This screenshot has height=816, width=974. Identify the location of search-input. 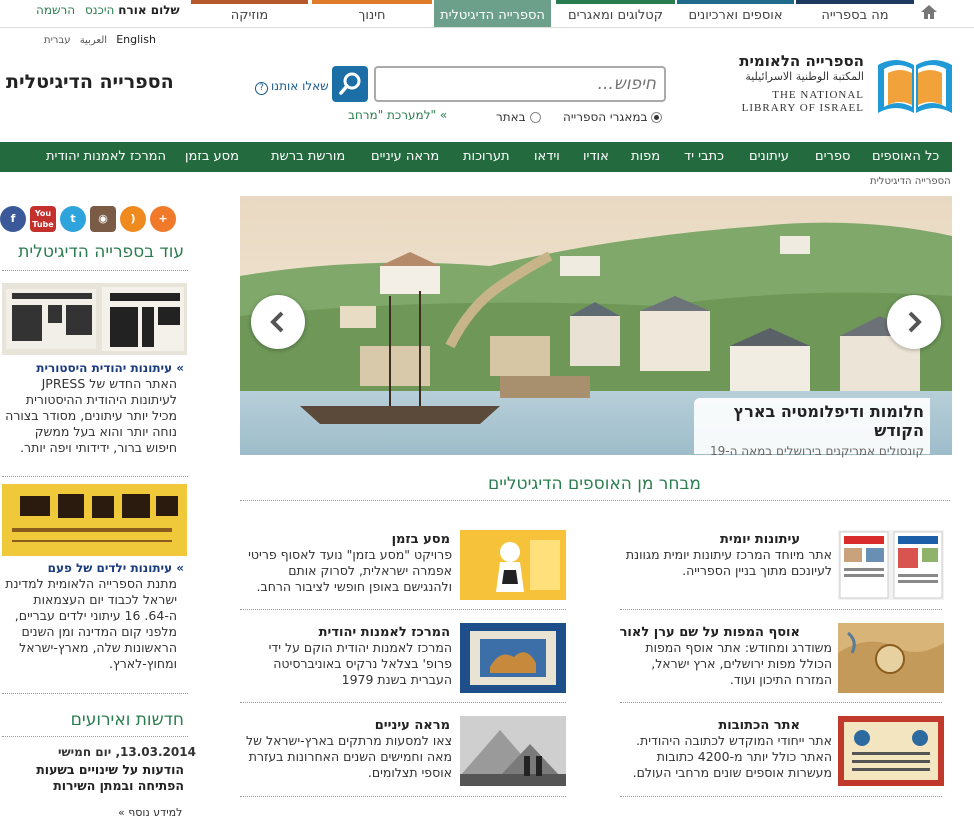
(520, 84).